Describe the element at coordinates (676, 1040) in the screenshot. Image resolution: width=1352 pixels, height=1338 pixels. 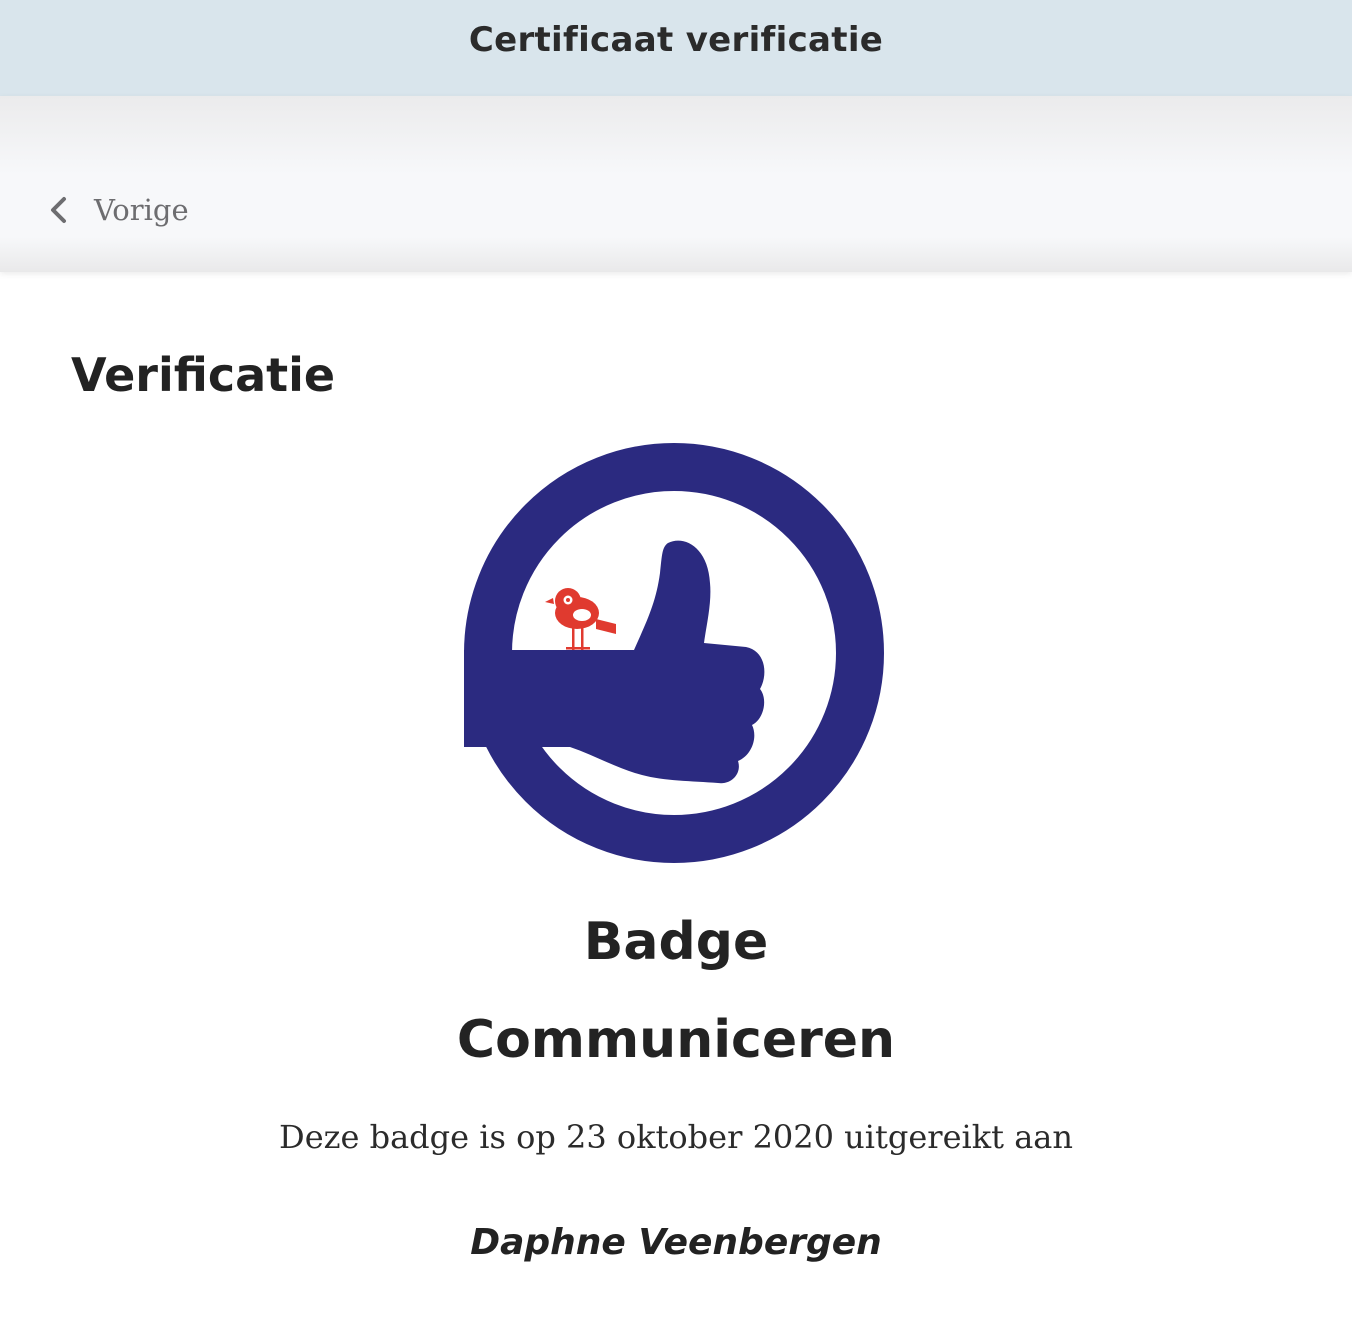
I see `badge-name: Communiceren` at that location.